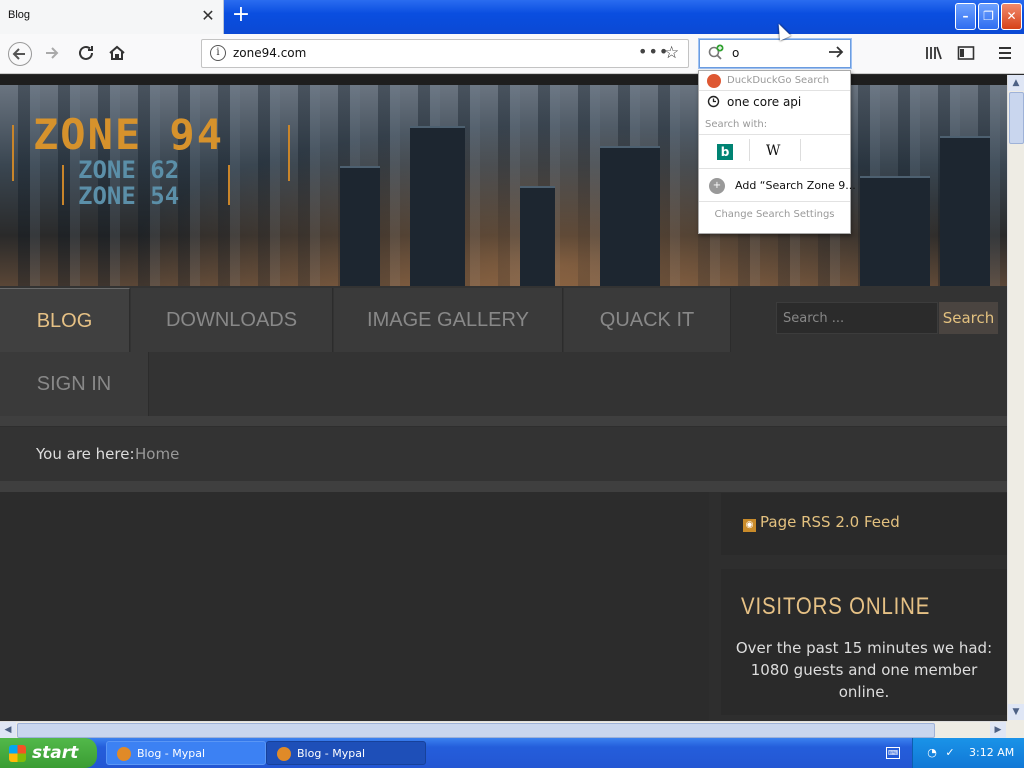 This screenshot has height=768, width=1024. I want to click on engine-button-wikipedia: W, so click(775, 153).